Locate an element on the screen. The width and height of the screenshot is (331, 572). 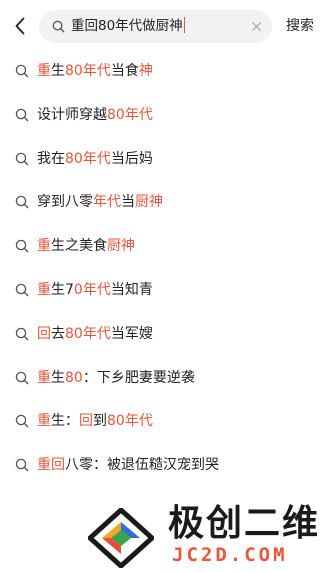
highlighted-match: 重回 is located at coordinates (51, 465).